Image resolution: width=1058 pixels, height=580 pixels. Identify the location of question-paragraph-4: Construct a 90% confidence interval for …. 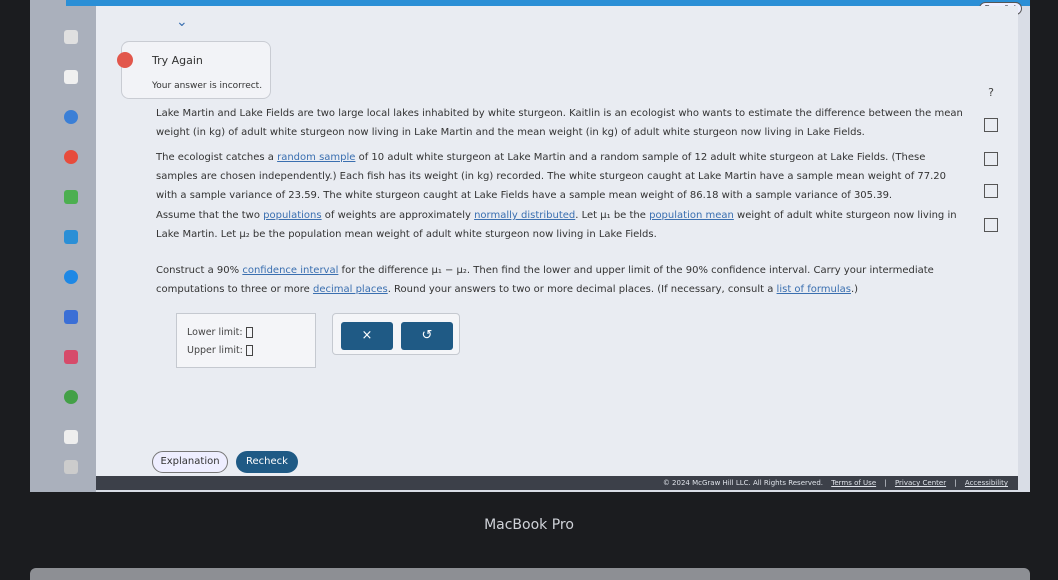
(561, 280).